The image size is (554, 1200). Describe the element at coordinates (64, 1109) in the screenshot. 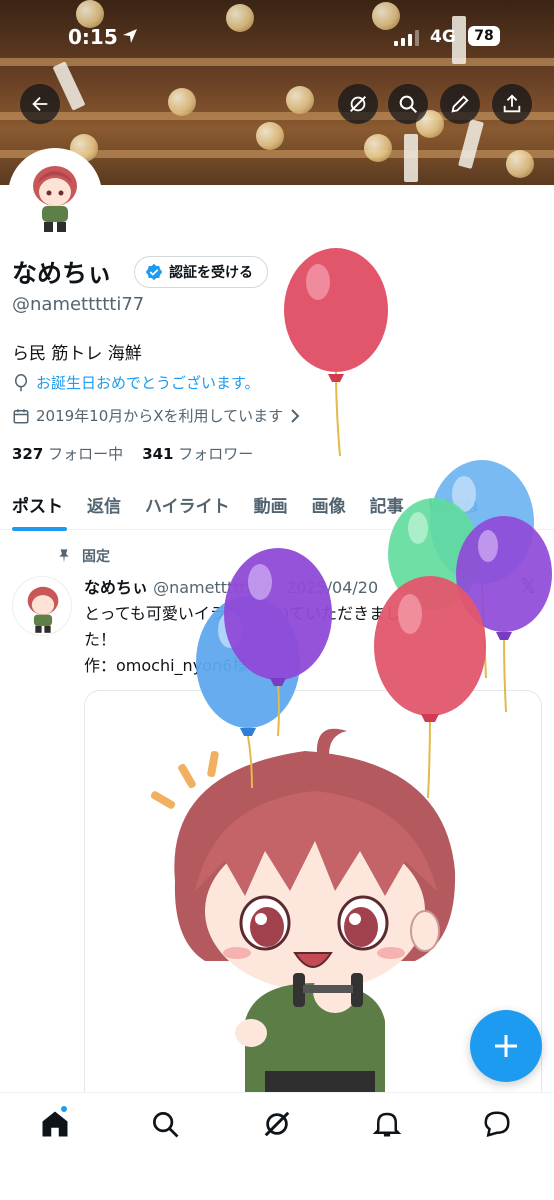

I see `notification-dot` at that location.